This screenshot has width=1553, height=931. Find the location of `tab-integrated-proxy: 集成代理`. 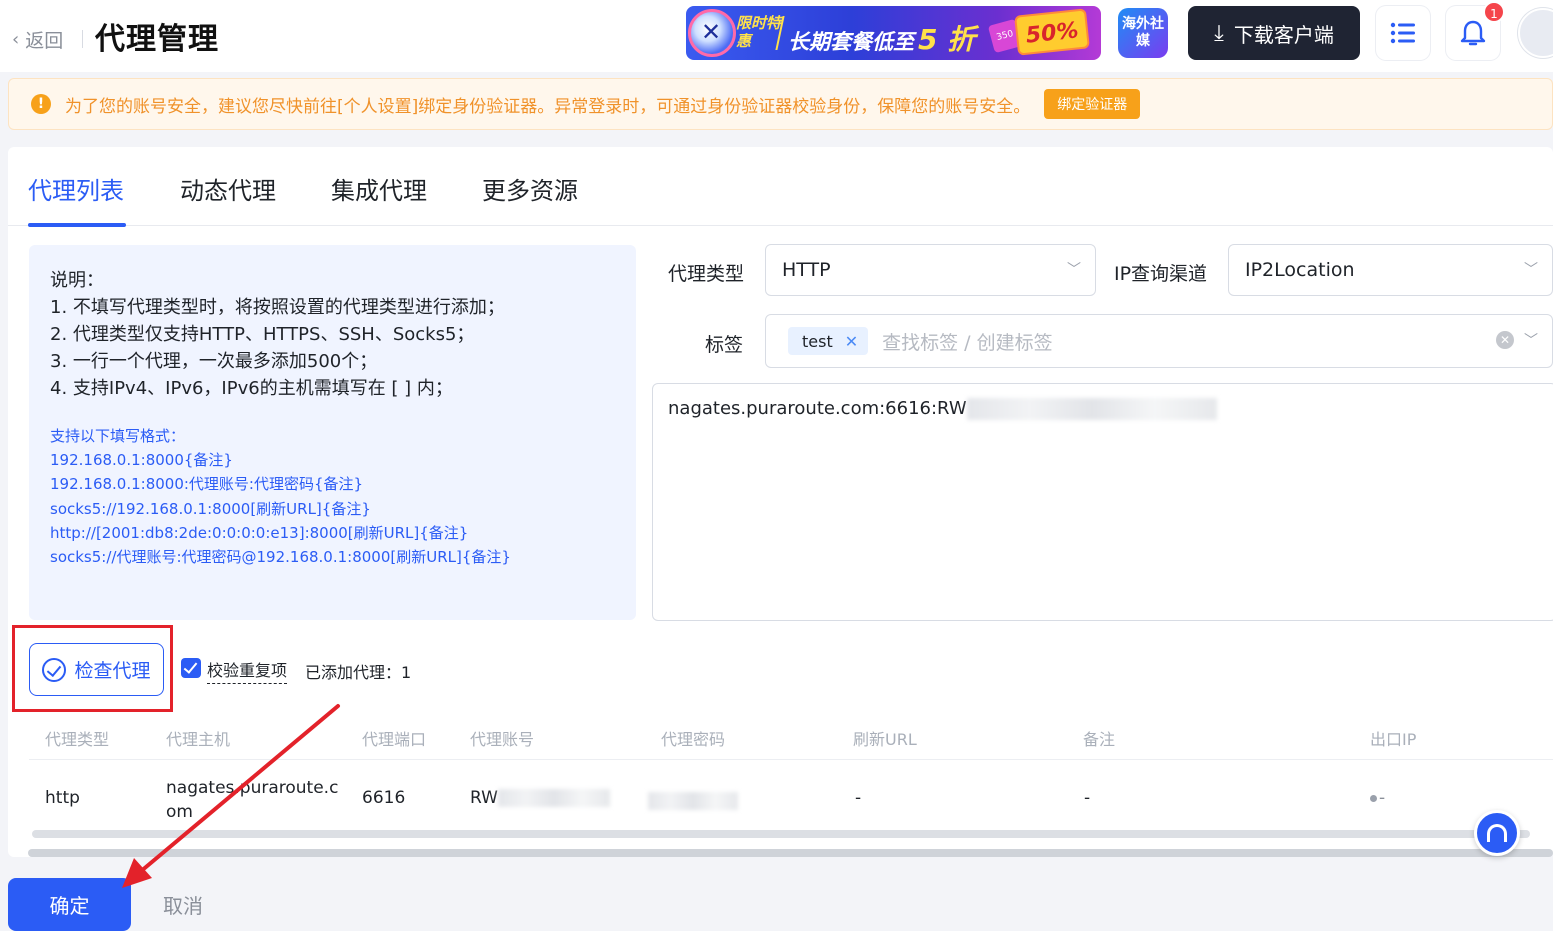

tab-integrated-proxy: 集成代理 is located at coordinates (379, 188).